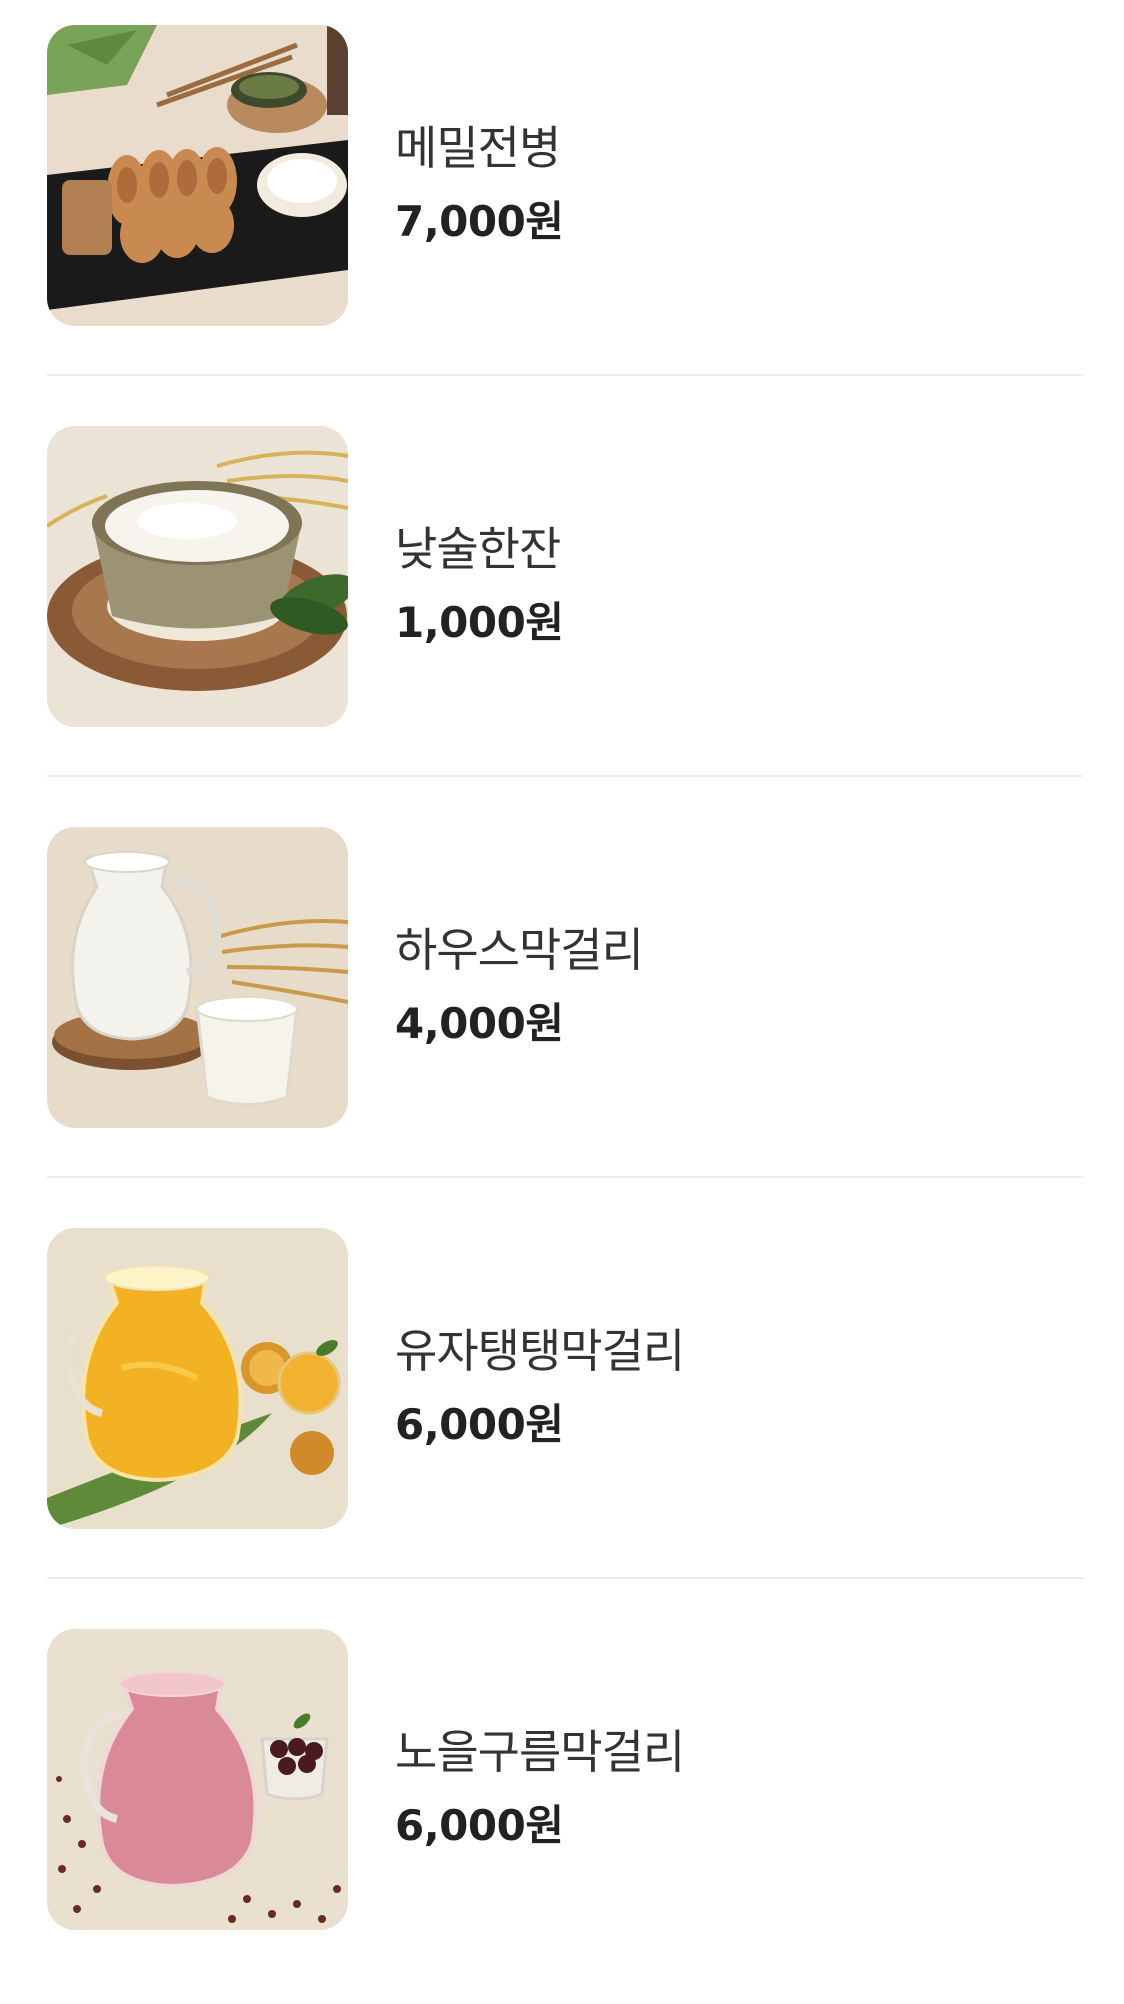  What do you see at coordinates (197, 977) in the screenshot?
I see `house-makgeolli-jug-photo` at bounding box center [197, 977].